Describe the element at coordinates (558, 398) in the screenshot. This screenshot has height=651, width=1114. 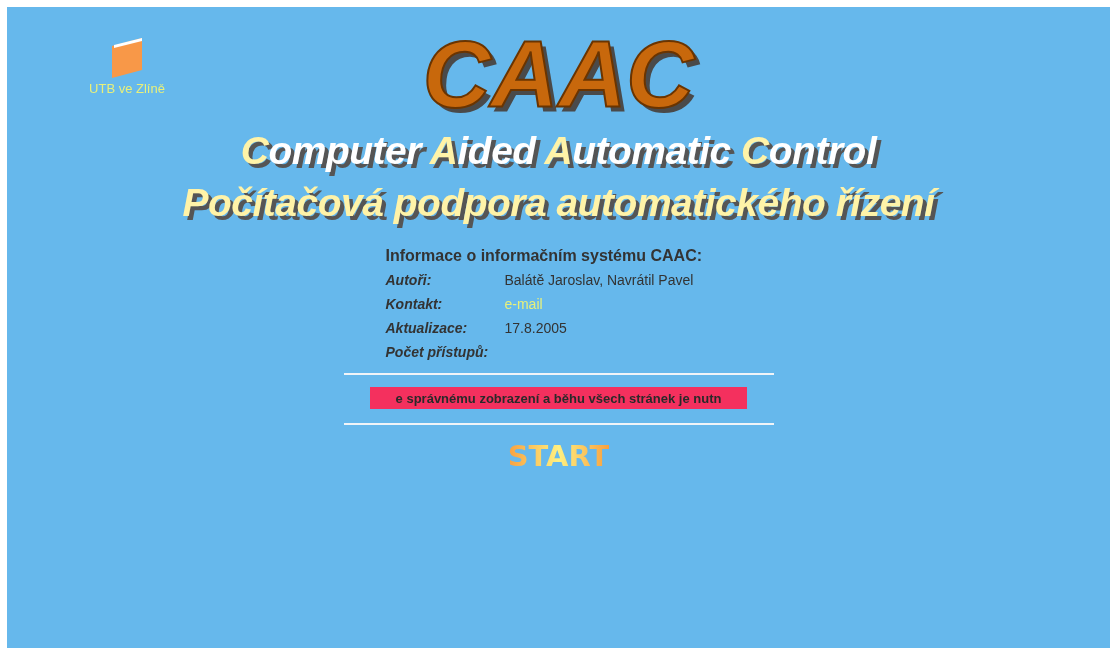
I see `scrolling-notice: e správnému zobrazení a běhu všech stránek je nutn` at that location.